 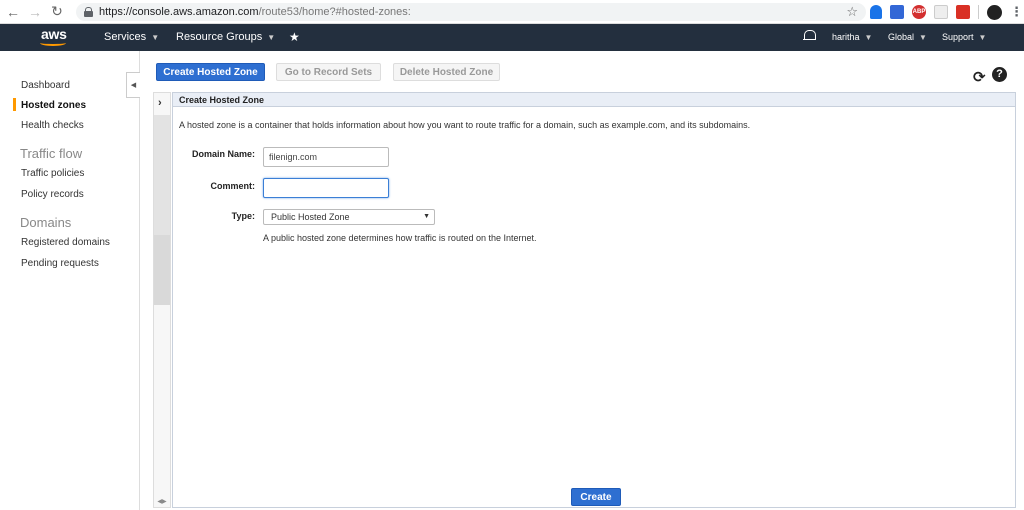 What do you see at coordinates (310, 217) in the screenshot?
I see `type-select-value: Public Hosted Zone` at bounding box center [310, 217].